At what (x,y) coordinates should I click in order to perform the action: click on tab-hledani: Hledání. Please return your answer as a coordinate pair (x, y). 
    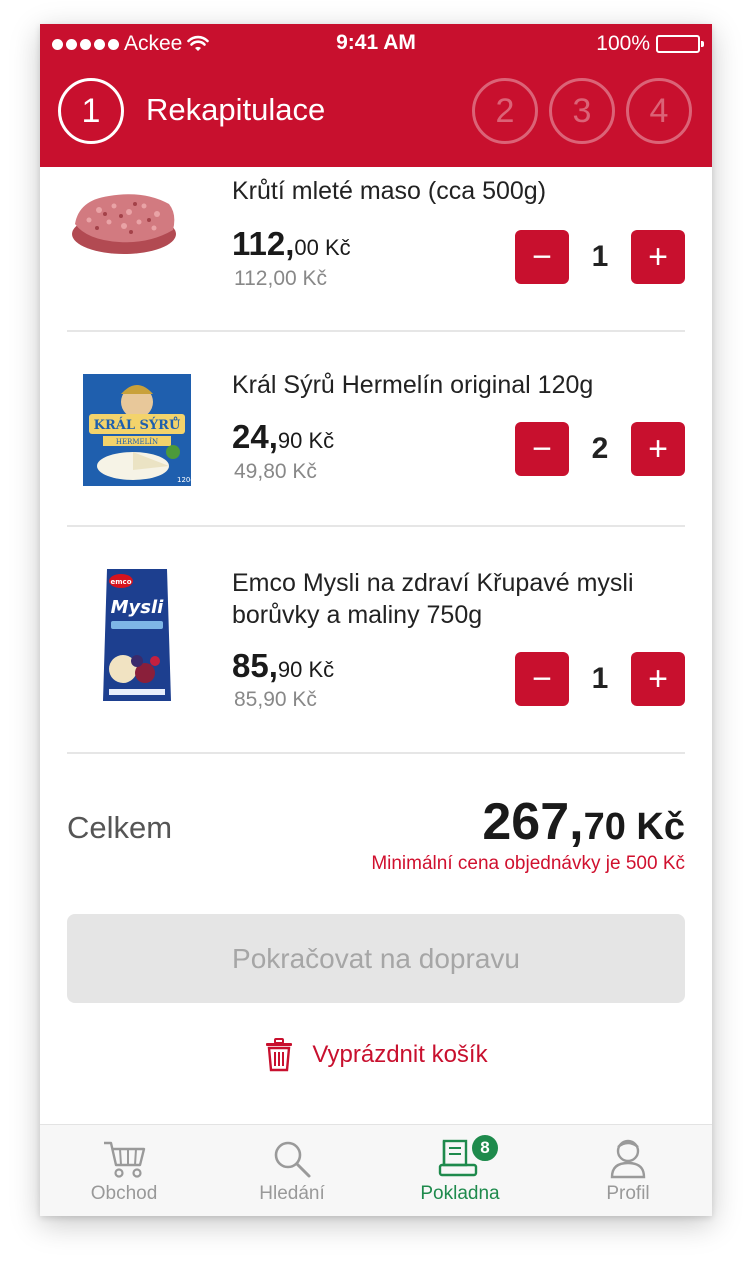
    Looking at the image, I should click on (292, 1170).